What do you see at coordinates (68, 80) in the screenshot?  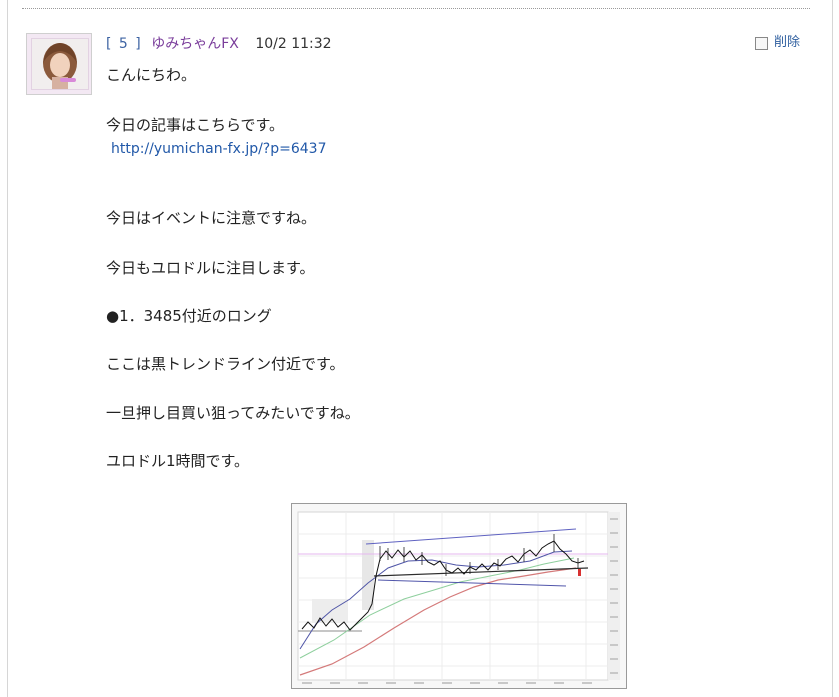 I see `avatar-badge` at bounding box center [68, 80].